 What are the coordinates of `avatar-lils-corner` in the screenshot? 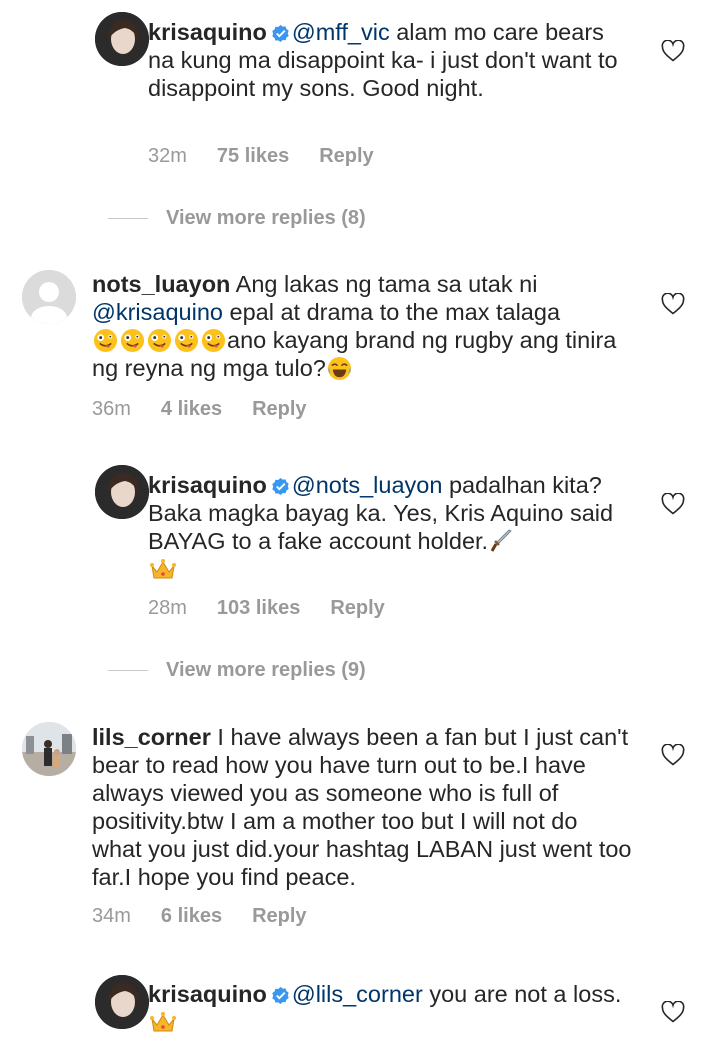 It's located at (49, 749).